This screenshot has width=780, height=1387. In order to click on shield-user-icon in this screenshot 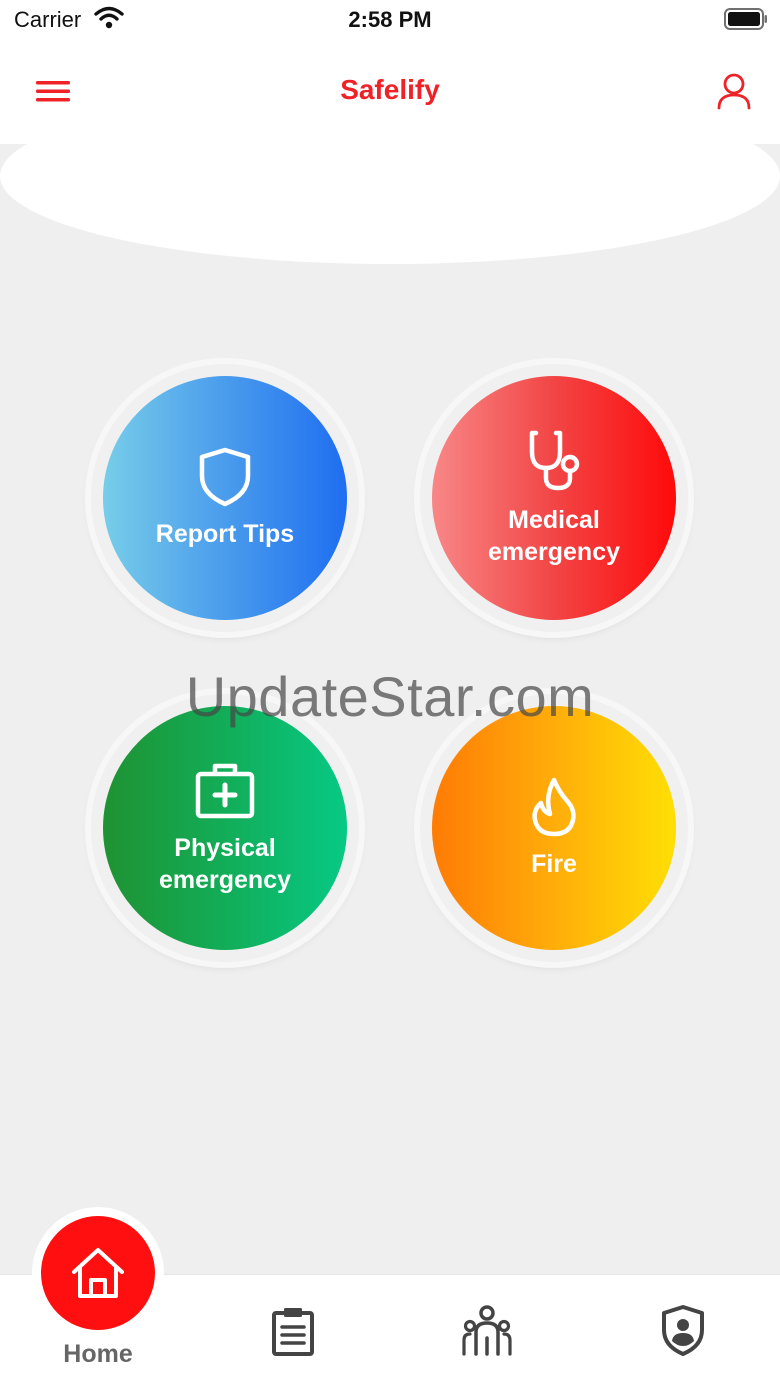, I will do `click(683, 1330)`.